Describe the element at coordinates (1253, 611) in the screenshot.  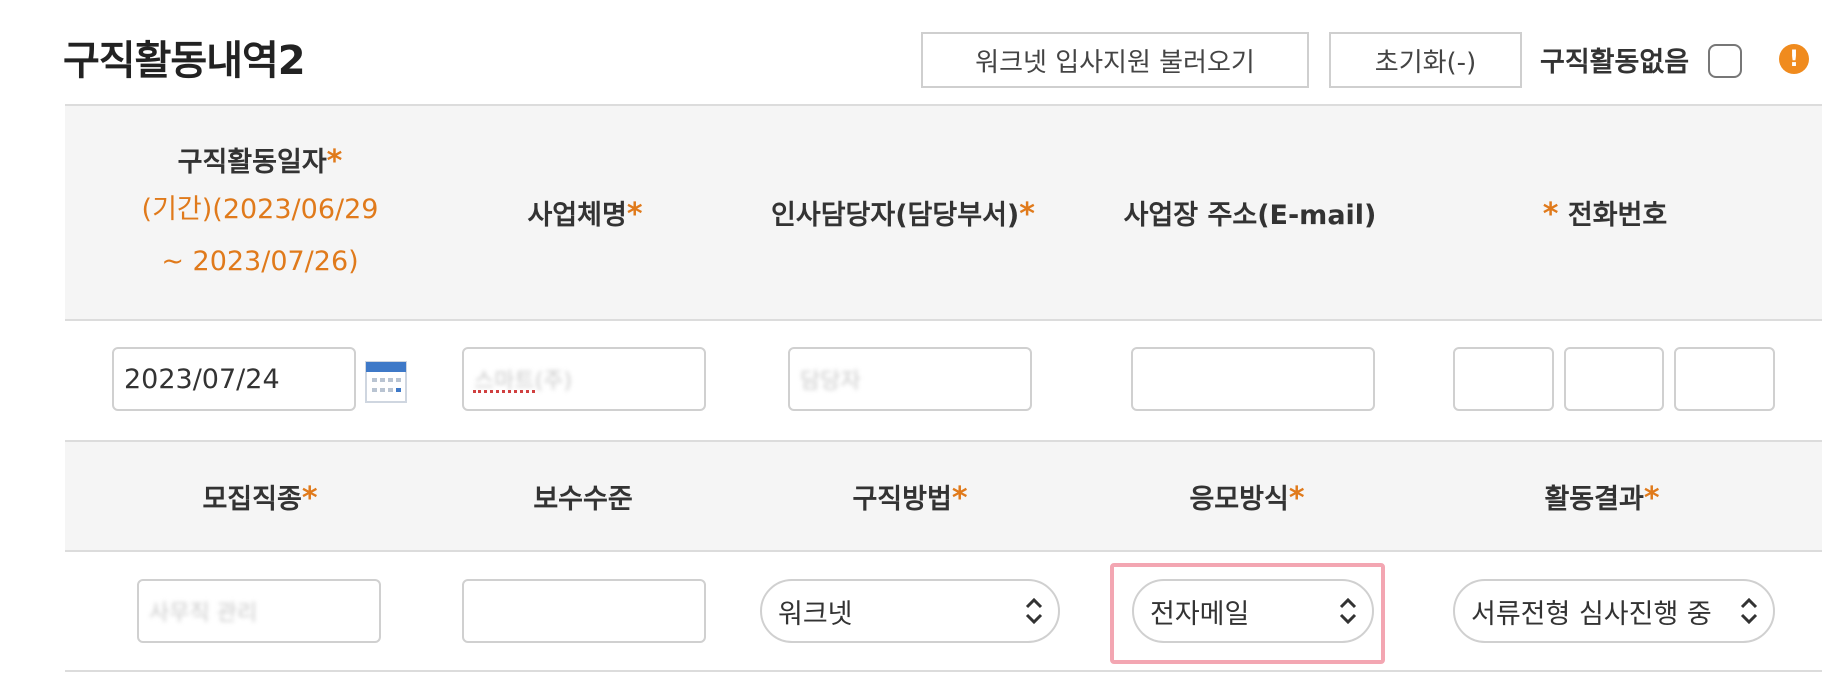
I see `apply-method-select: 전자메일` at that location.